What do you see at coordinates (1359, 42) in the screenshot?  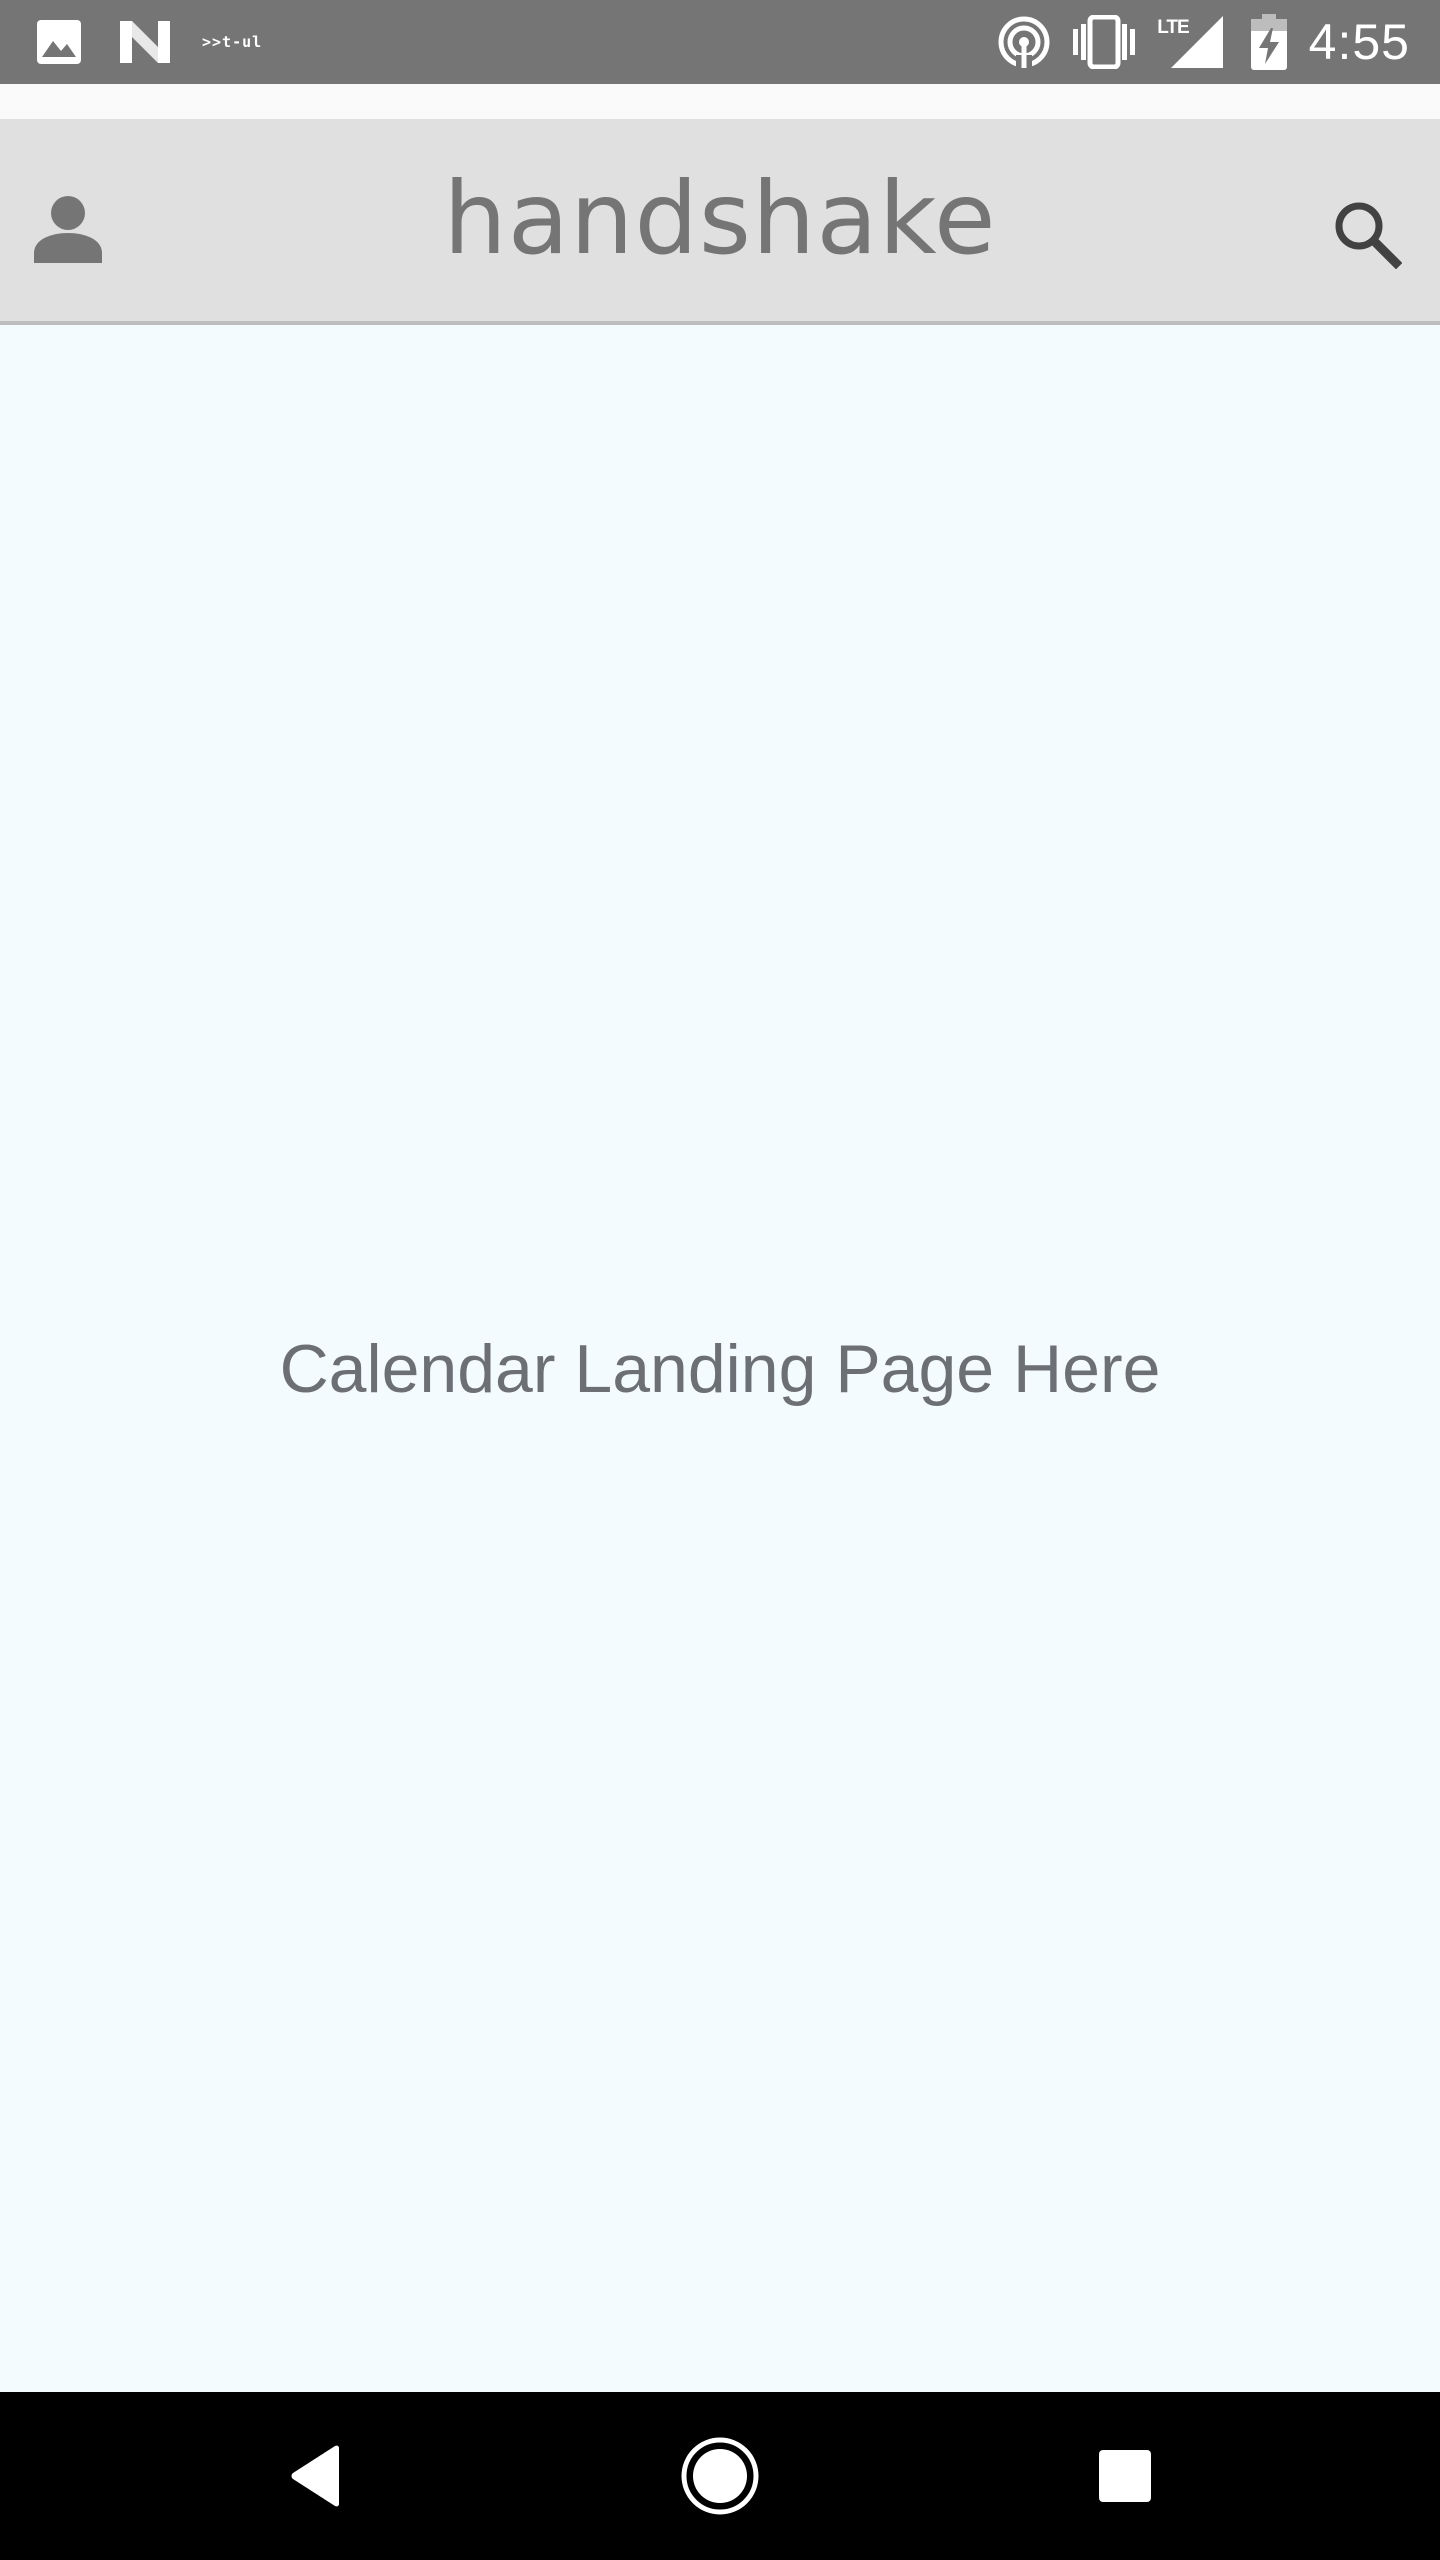 I see `status-time: 4:55` at bounding box center [1359, 42].